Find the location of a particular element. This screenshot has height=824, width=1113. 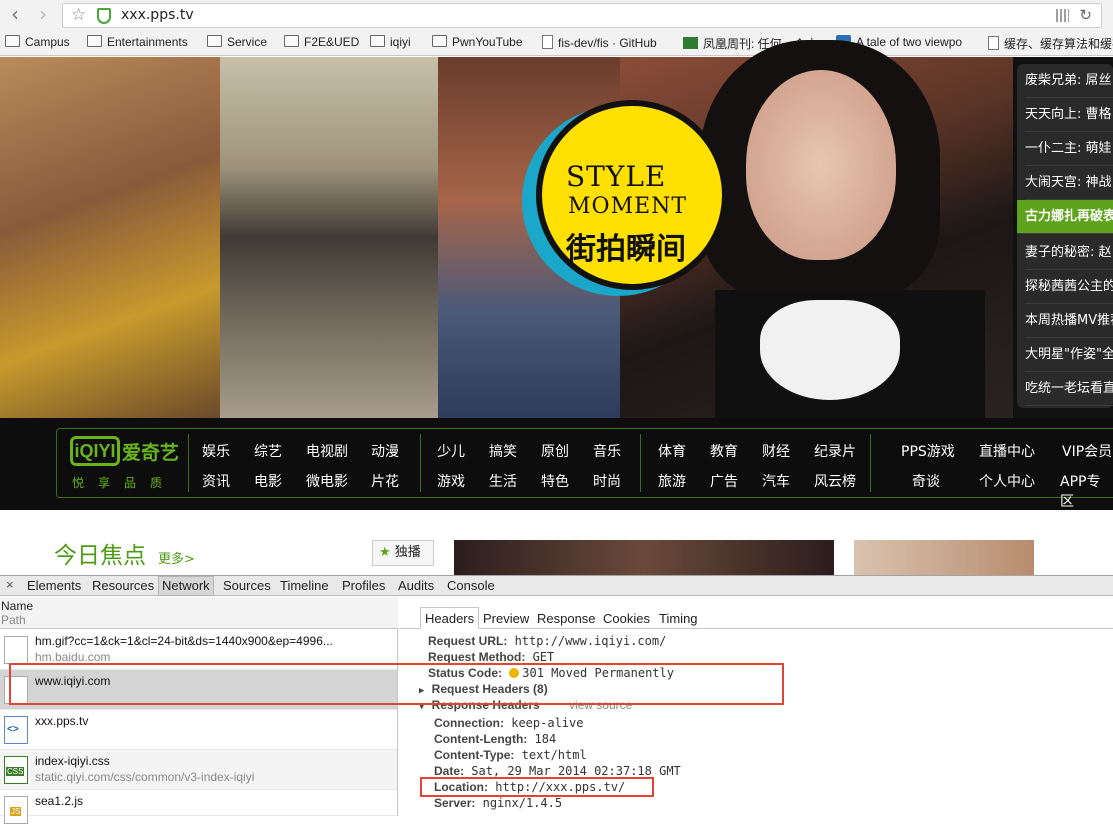

nav-link: 广告 is located at coordinates (724, 481).